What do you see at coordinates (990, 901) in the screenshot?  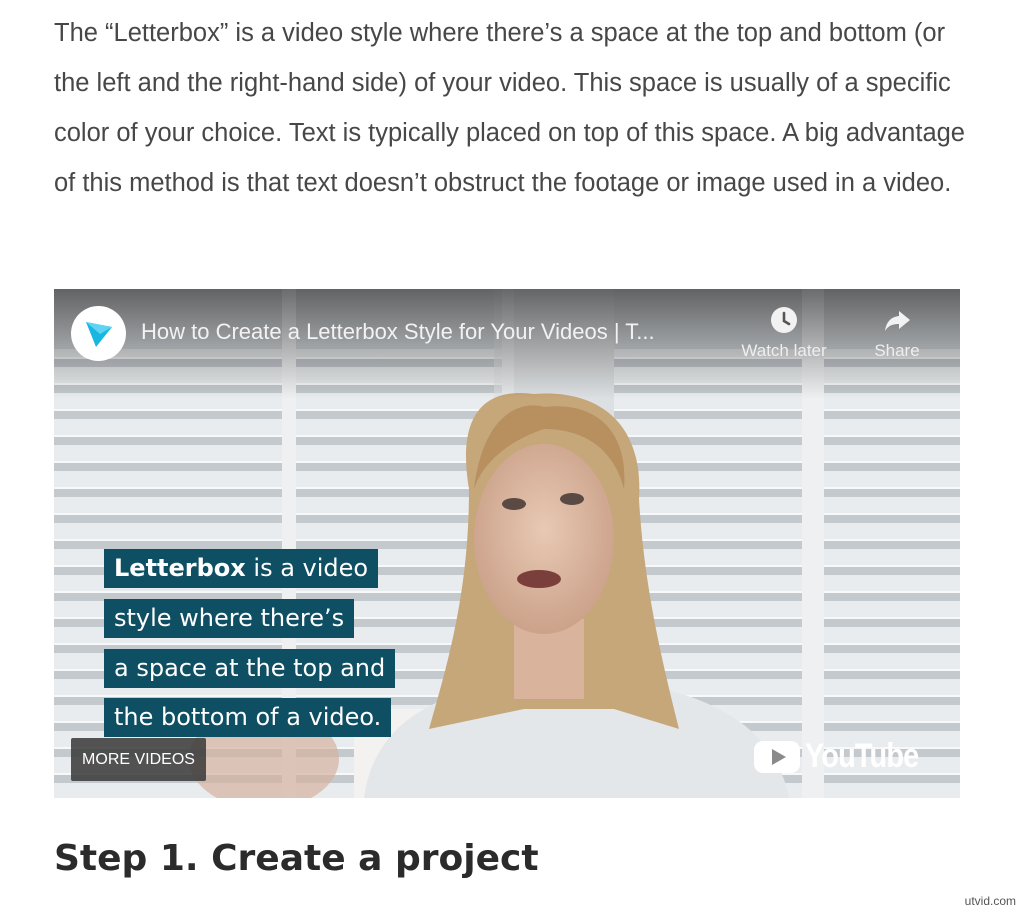 I see `site-watermark: utvid.com` at bounding box center [990, 901].